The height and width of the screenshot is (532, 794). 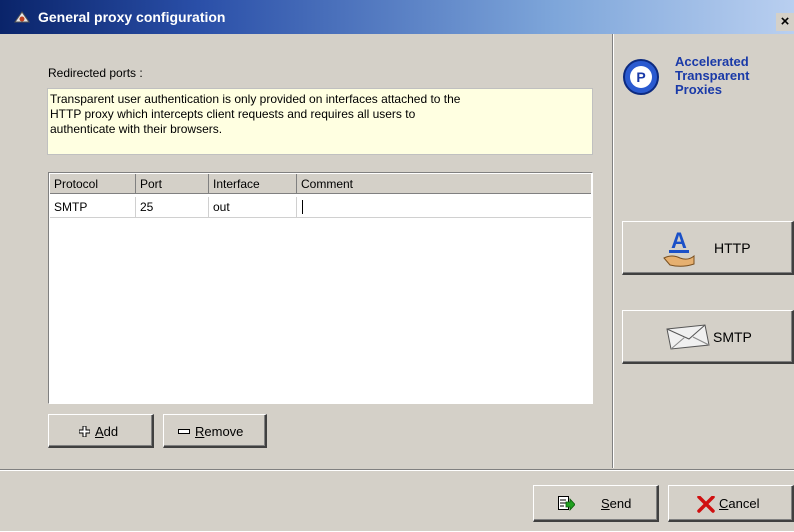 What do you see at coordinates (302, 207) in the screenshot?
I see `text-caret` at bounding box center [302, 207].